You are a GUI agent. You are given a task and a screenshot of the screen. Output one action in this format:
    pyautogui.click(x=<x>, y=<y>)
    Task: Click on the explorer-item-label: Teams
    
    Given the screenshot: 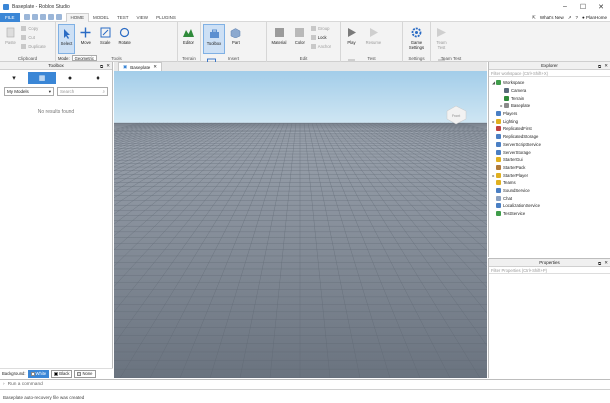 What is the action you would take?
    pyautogui.click(x=509, y=183)
    